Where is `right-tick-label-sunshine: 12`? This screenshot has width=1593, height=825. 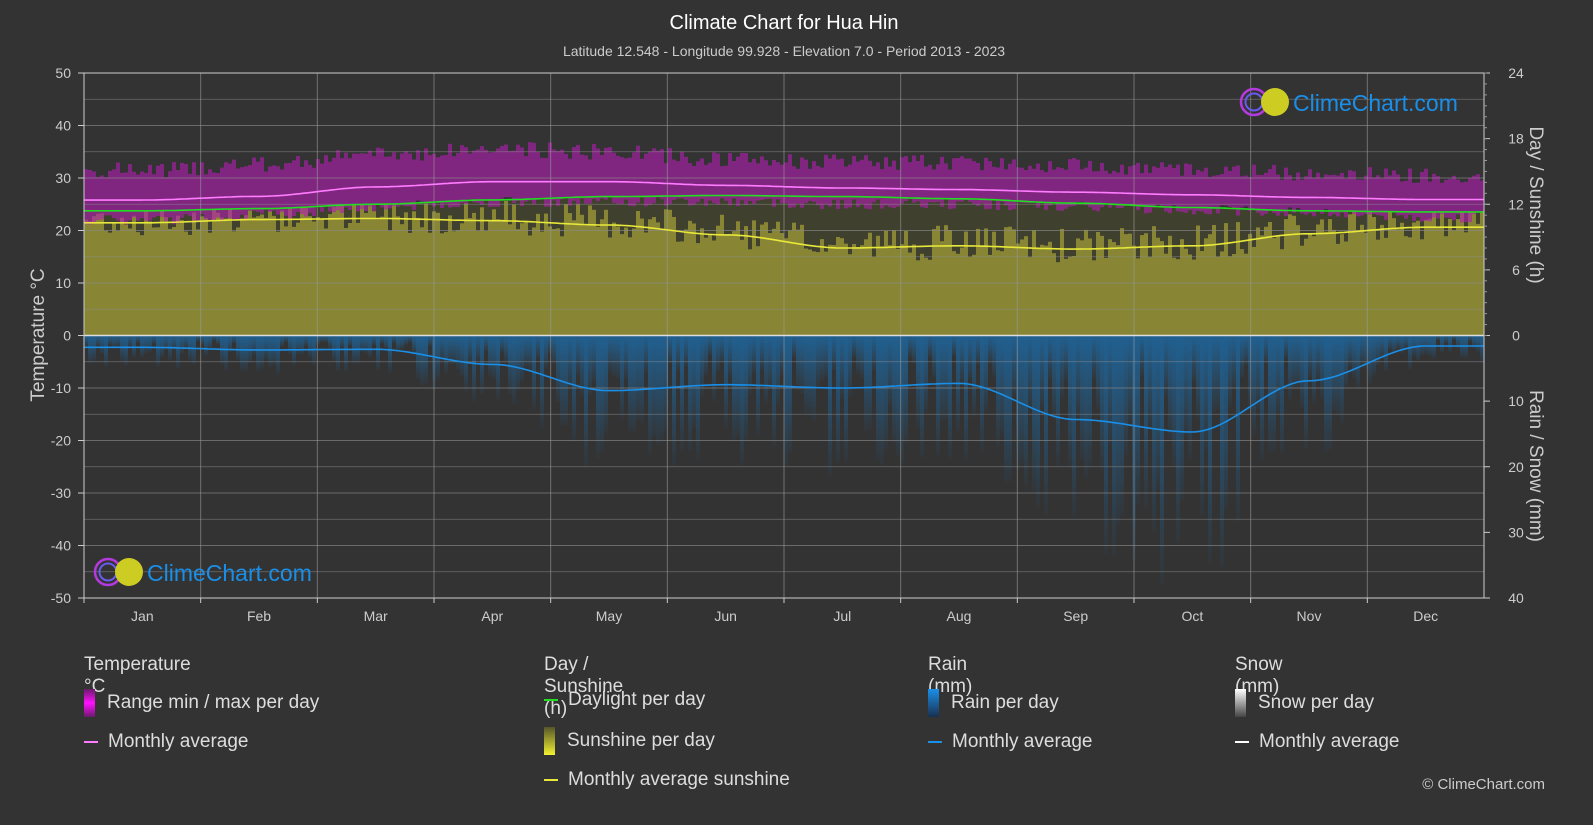
right-tick-label-sunshine: 12 is located at coordinates (1516, 204).